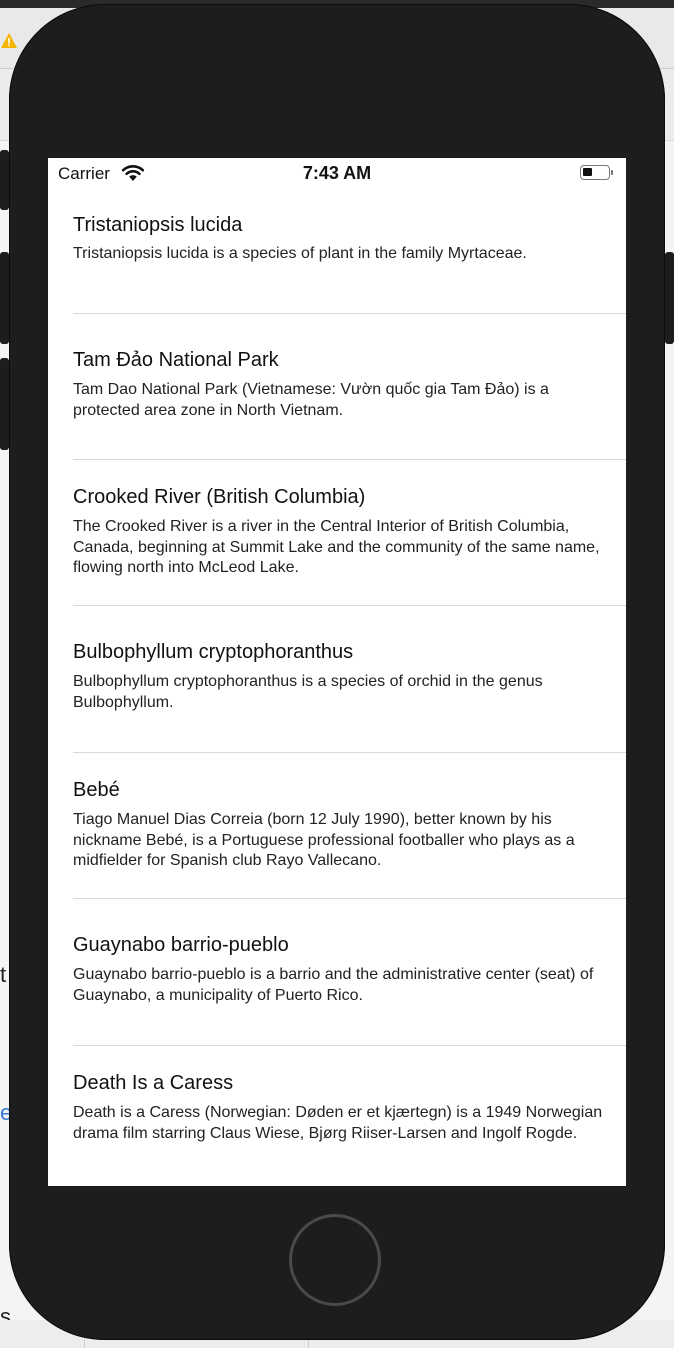 The height and width of the screenshot is (1348, 674). Describe the element at coordinates (158, 225) in the screenshot. I see `list-item-title: Tristaniopsis lucida` at that location.